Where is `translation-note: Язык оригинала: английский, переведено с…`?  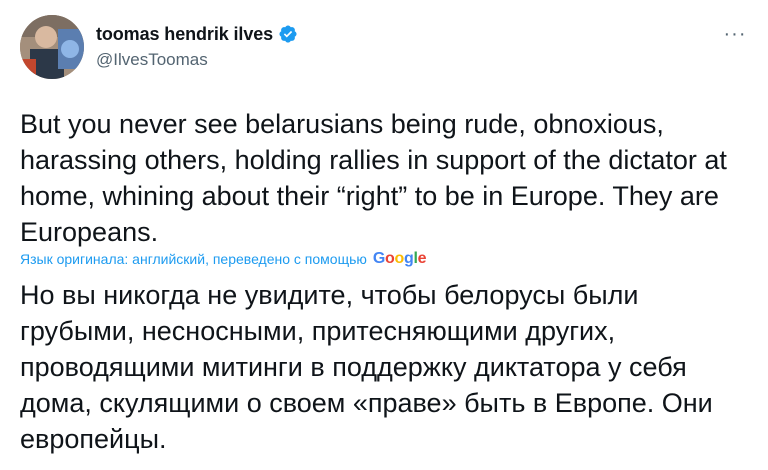 translation-note: Язык оригинала: английский, переведено с… is located at coordinates (223, 259).